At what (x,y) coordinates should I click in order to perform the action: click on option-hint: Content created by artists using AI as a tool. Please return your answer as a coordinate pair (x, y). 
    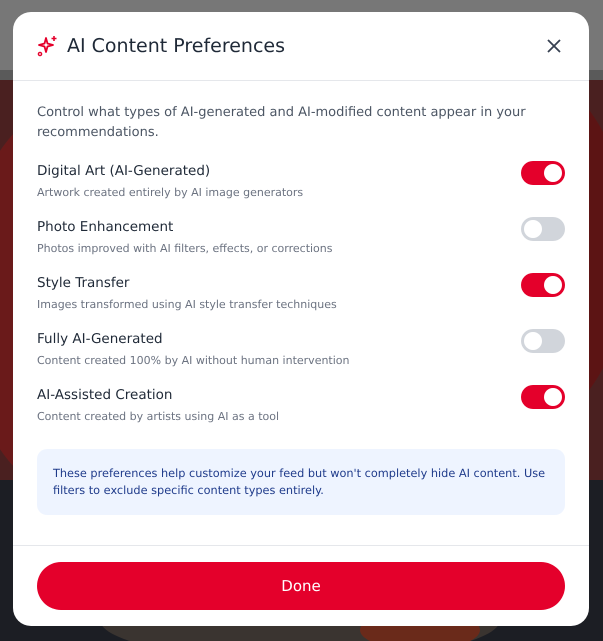
    Looking at the image, I should click on (158, 416).